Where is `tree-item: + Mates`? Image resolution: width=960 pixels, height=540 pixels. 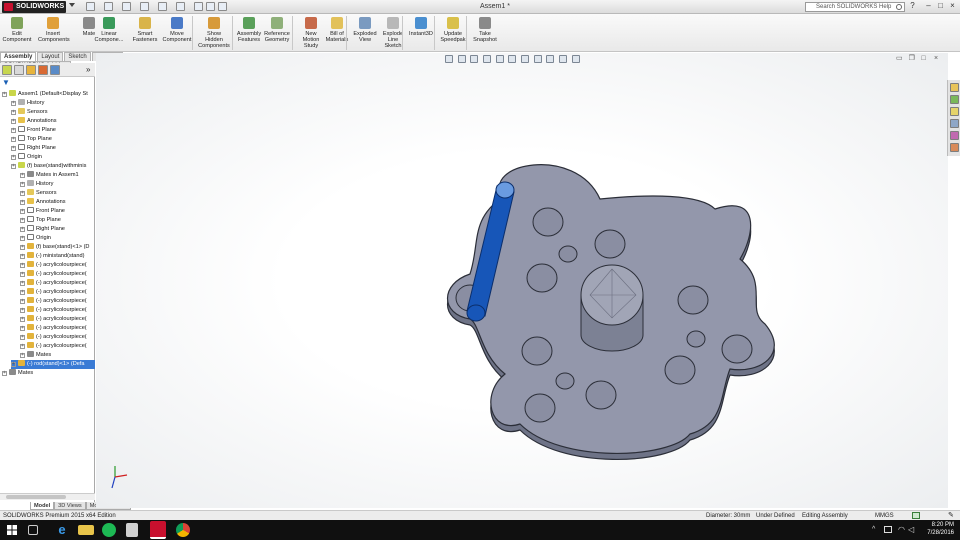 tree-item: + Mates is located at coordinates (57, 355).